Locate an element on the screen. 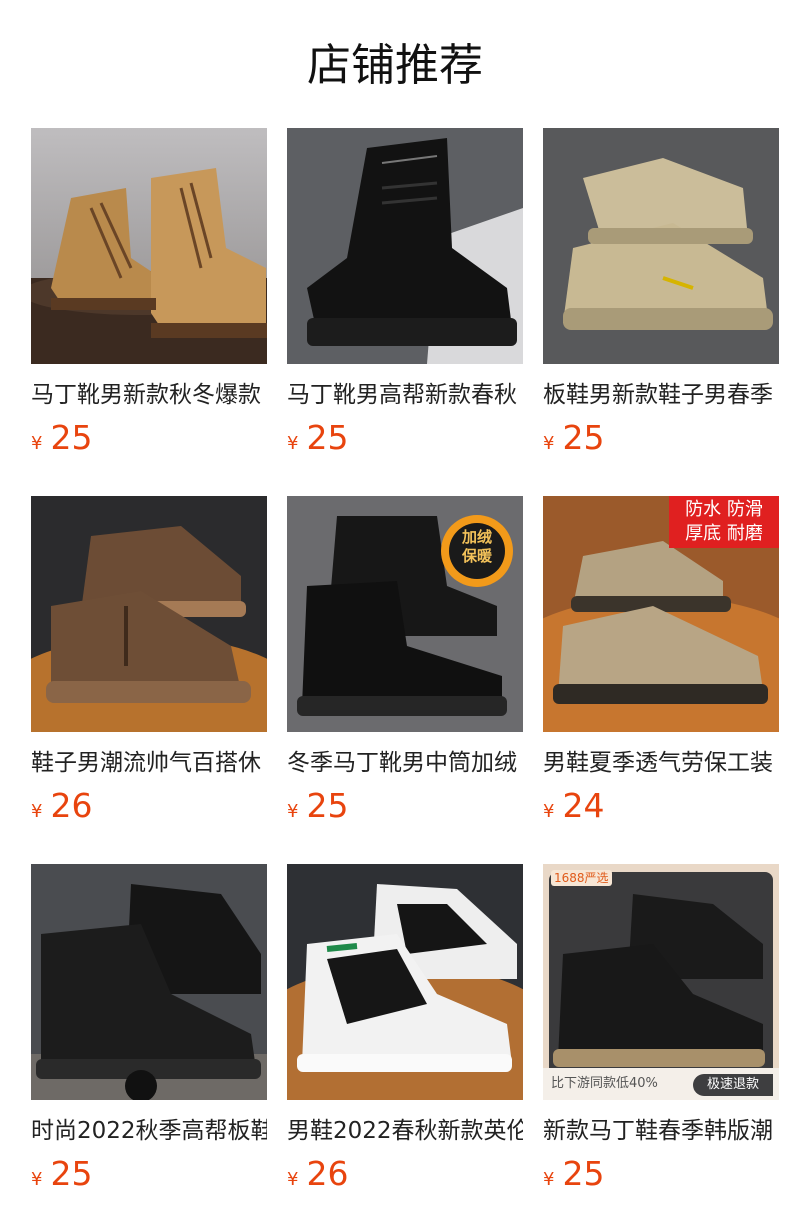 The width and height of the screenshot is (790, 1232). product-name: 男鞋2022春秋新款英伦 is located at coordinates (405, 1131).